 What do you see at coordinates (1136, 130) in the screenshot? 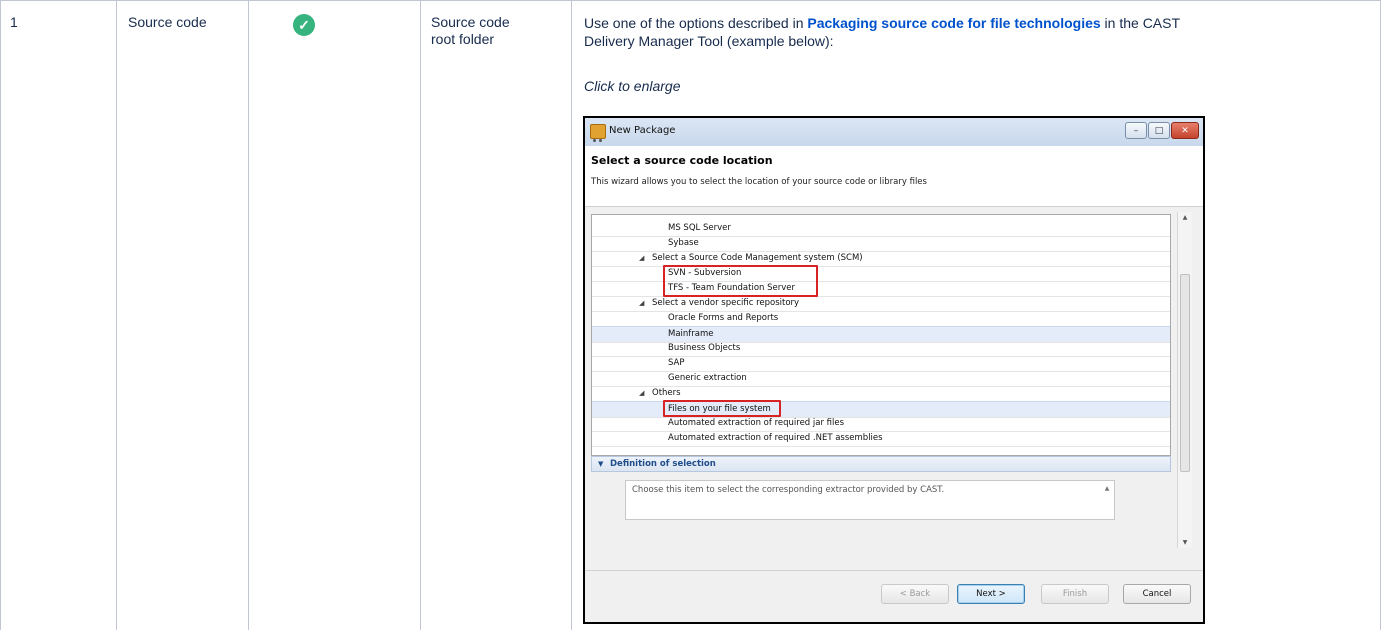
I see `minimize-icon: –` at bounding box center [1136, 130].